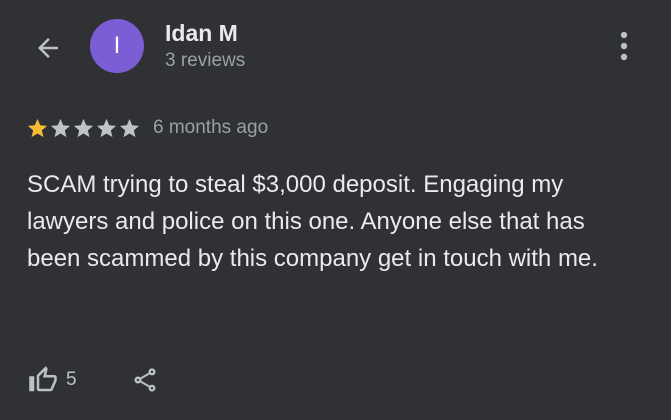 This screenshot has width=671, height=420. I want to click on avatar: I, so click(117, 46).